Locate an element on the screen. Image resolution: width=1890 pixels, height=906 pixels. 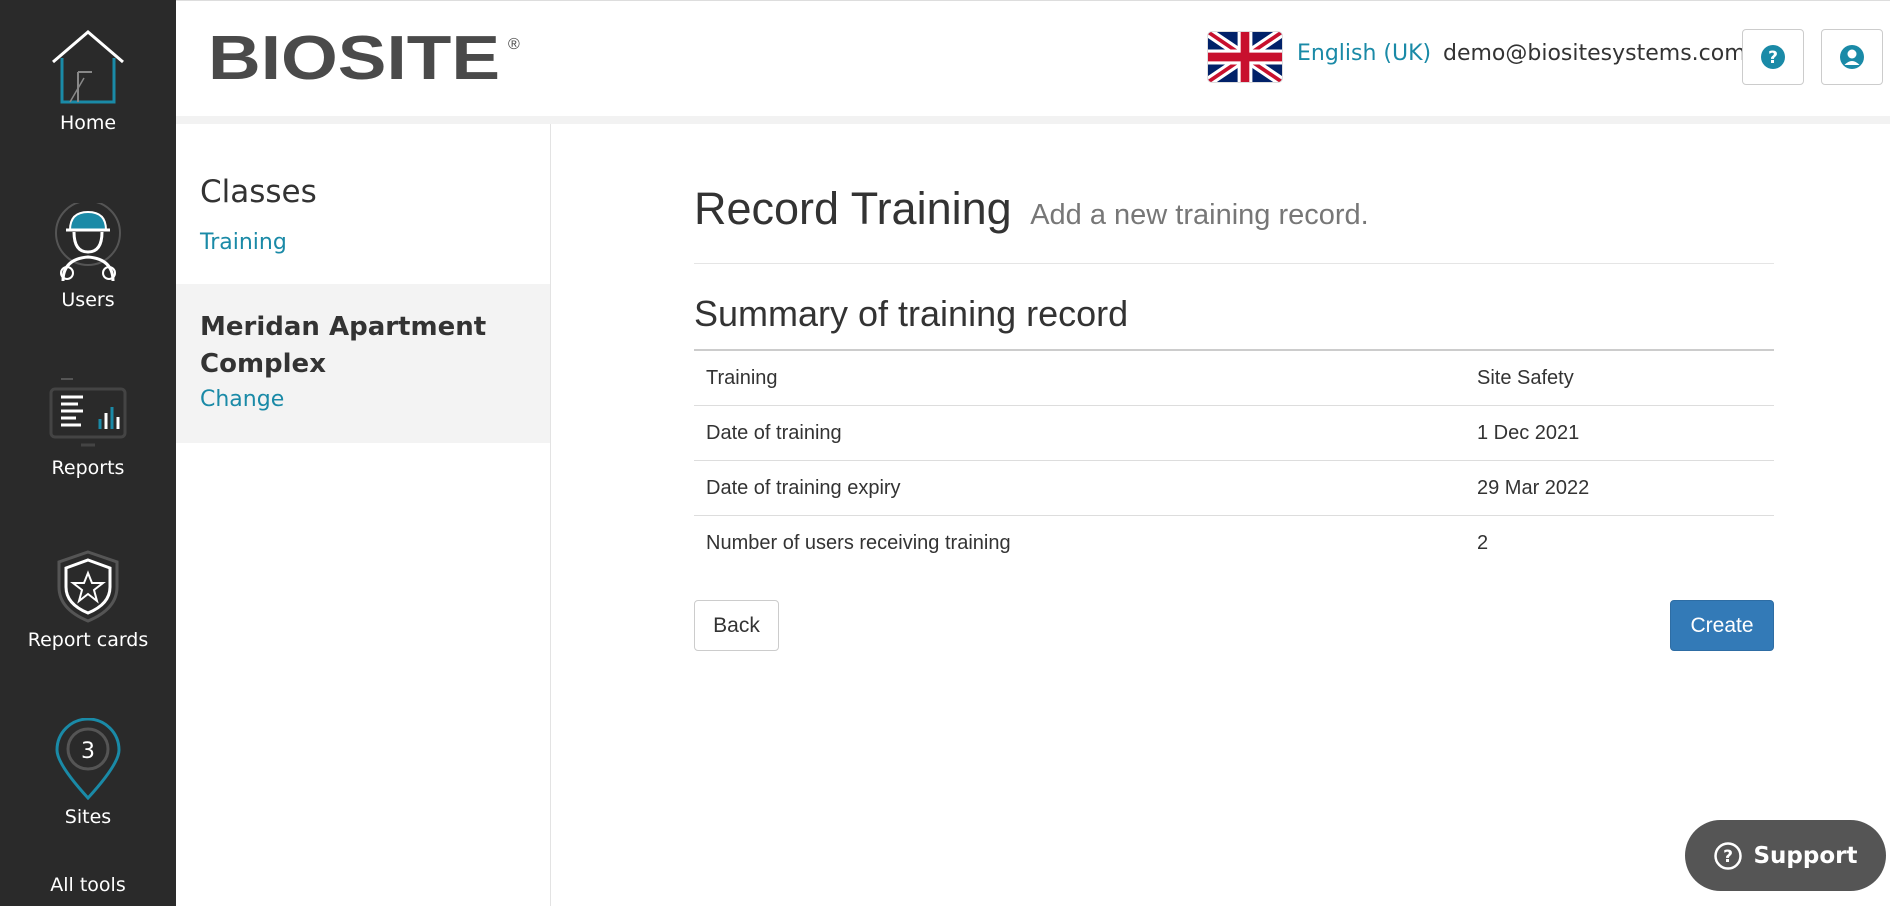
nav-label-all-tools: All tools is located at coordinates (88, 885).